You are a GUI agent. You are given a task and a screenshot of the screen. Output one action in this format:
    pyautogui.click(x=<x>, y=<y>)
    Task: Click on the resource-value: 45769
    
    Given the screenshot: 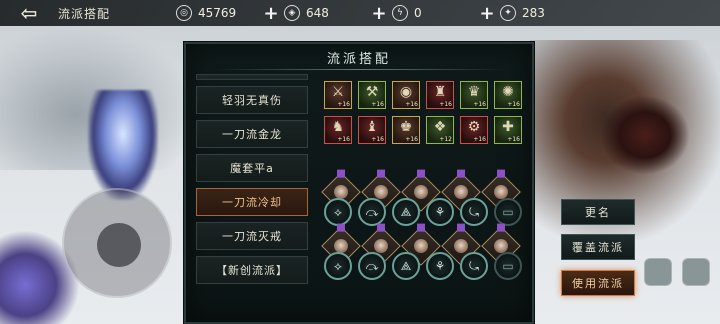 What is the action you would take?
    pyautogui.click(x=217, y=13)
    